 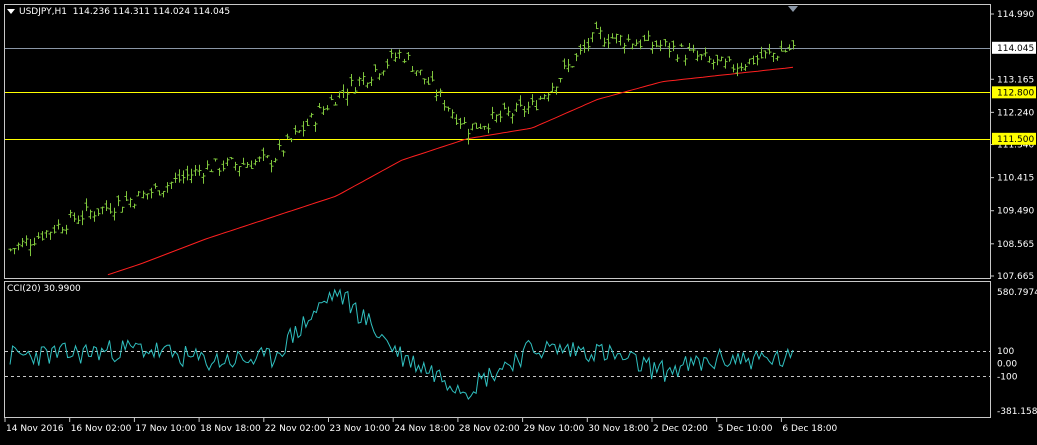 What do you see at coordinates (1015, 245) in the screenshot?
I see `price-tick-label: 108.565` at bounding box center [1015, 245].